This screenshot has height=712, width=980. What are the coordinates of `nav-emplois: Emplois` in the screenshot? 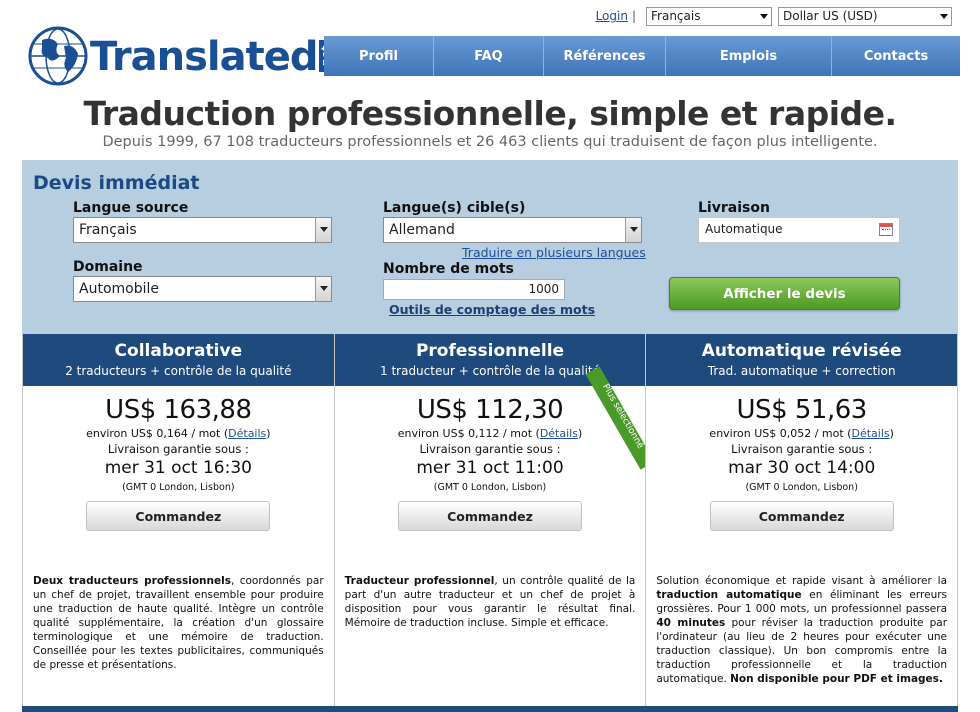 It's located at (749, 56).